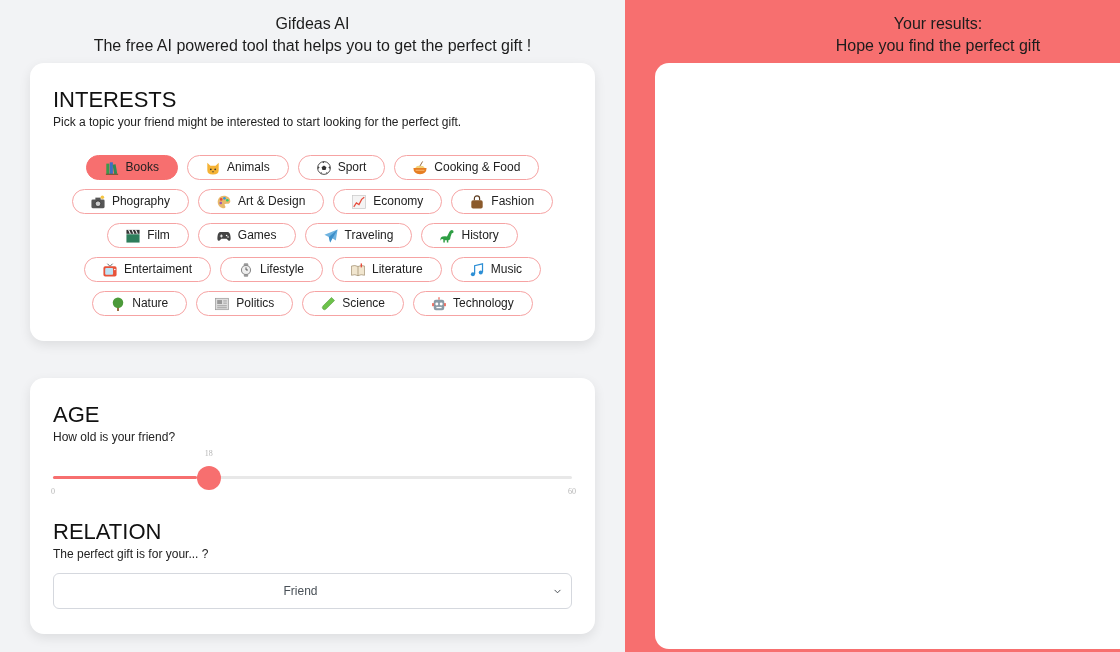 This screenshot has width=1120, height=652. What do you see at coordinates (476, 269) in the screenshot?
I see `music-notes-icon` at bounding box center [476, 269].